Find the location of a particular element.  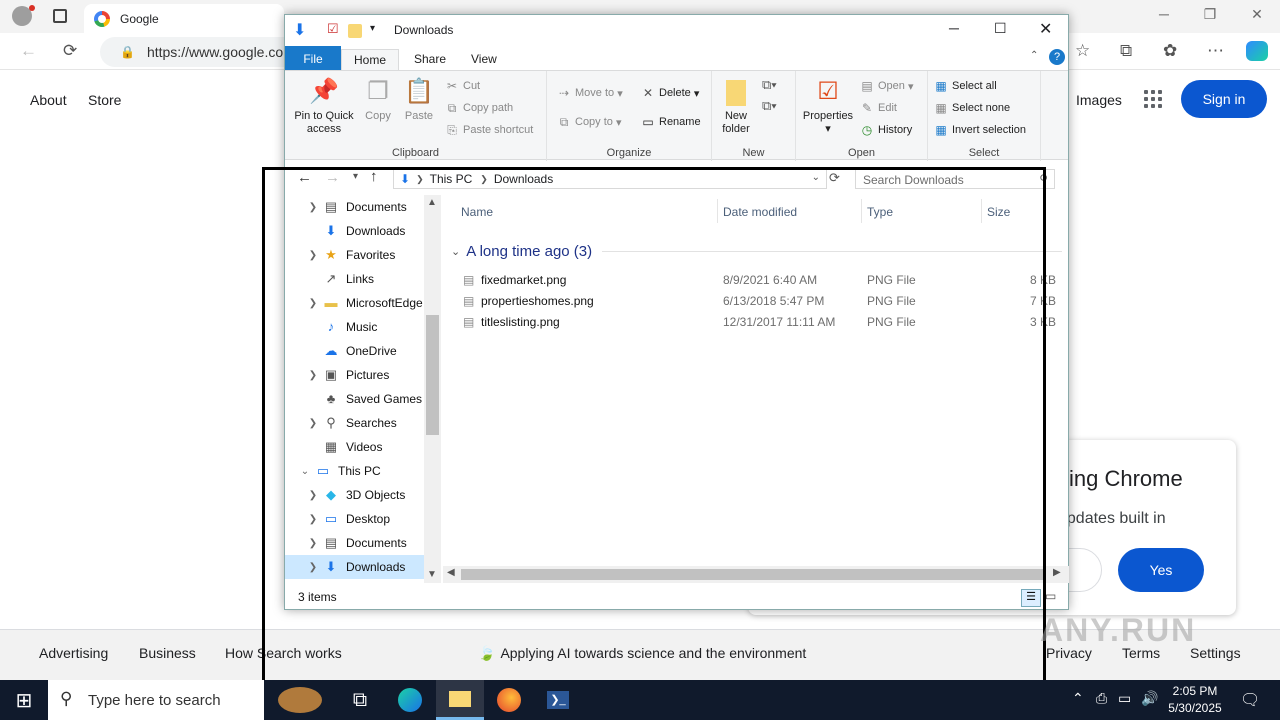

nav-item: ❯ ⚲ Searches is located at coordinates (355, 423).